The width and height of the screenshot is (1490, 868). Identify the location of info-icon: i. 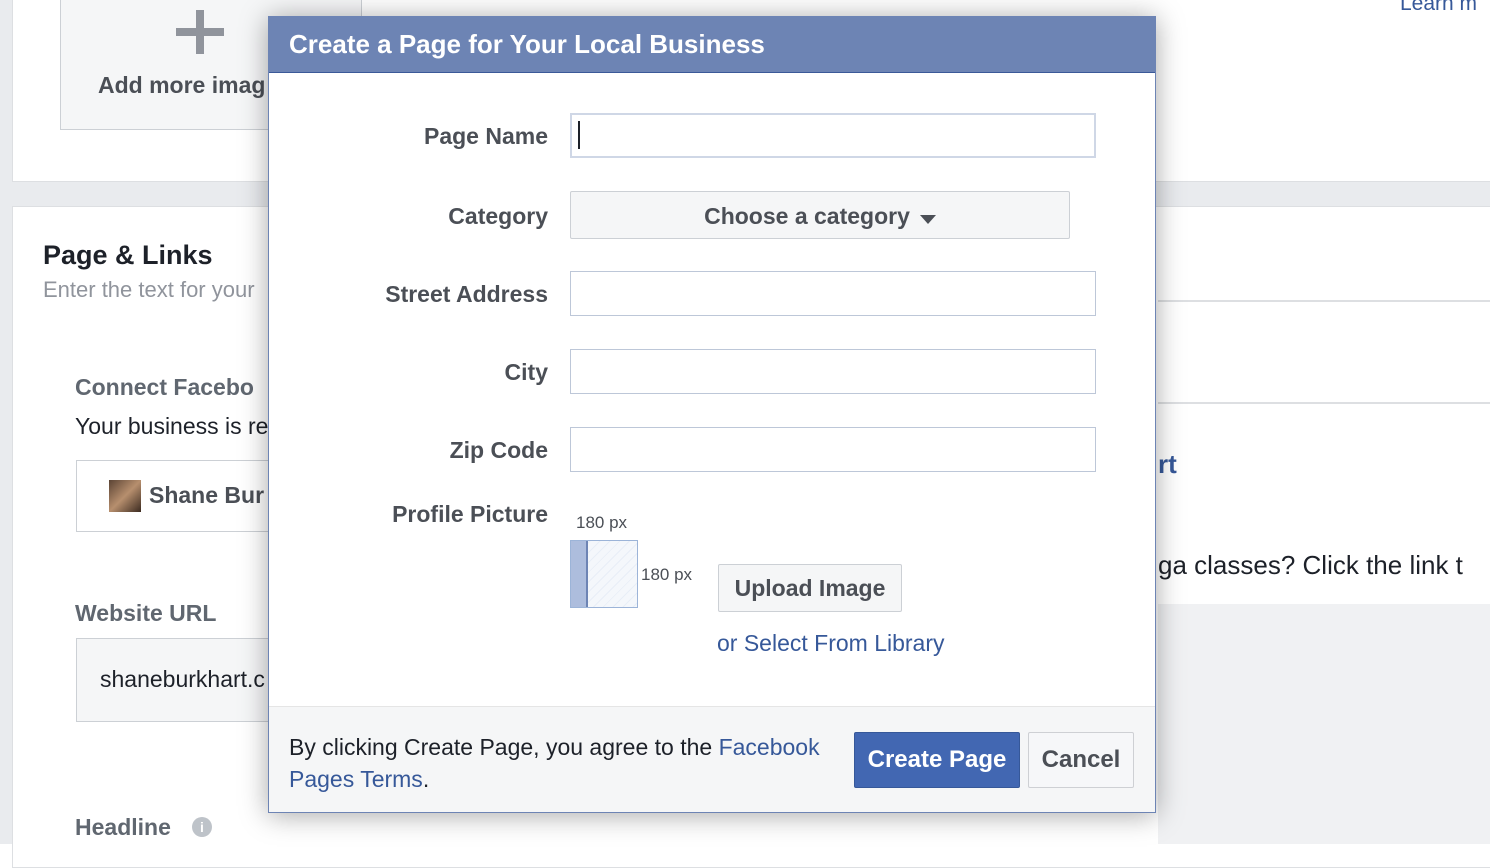
(202, 827).